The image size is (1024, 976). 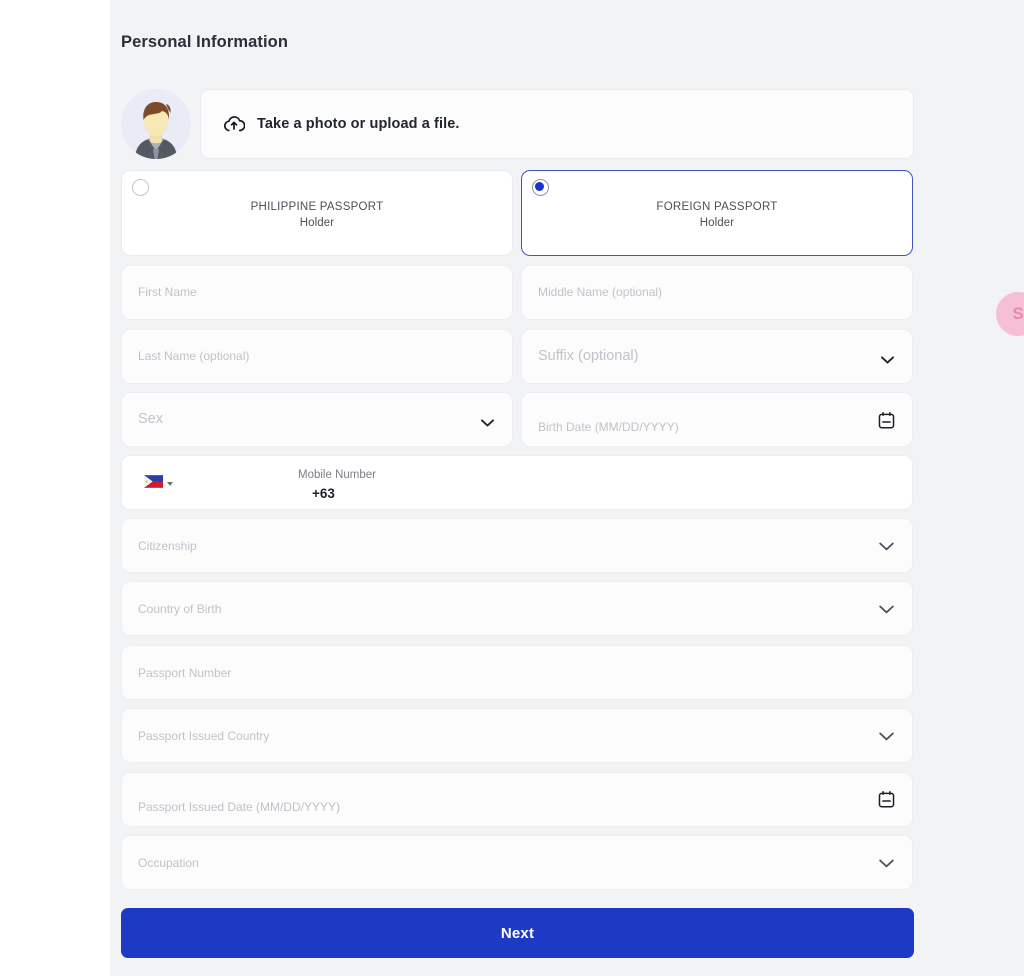 I want to click on sex-field: Sex, so click(x=317, y=419).